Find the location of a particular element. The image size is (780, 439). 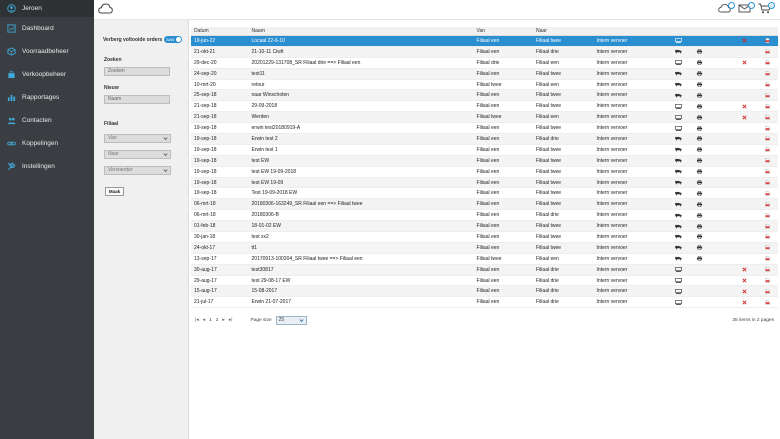

sidebar-item-rapportages: Rapportages is located at coordinates (47, 97).